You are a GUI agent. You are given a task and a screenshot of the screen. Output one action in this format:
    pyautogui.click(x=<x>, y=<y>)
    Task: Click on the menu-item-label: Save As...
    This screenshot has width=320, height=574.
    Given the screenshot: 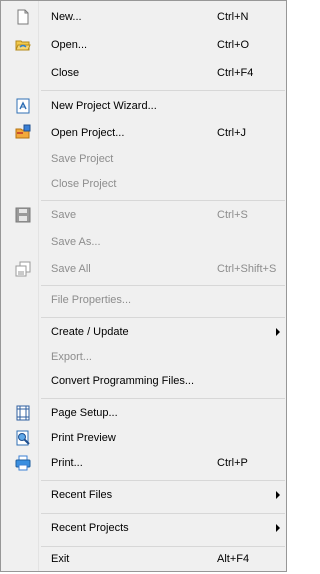 What is the action you would take?
    pyautogui.click(x=76, y=242)
    